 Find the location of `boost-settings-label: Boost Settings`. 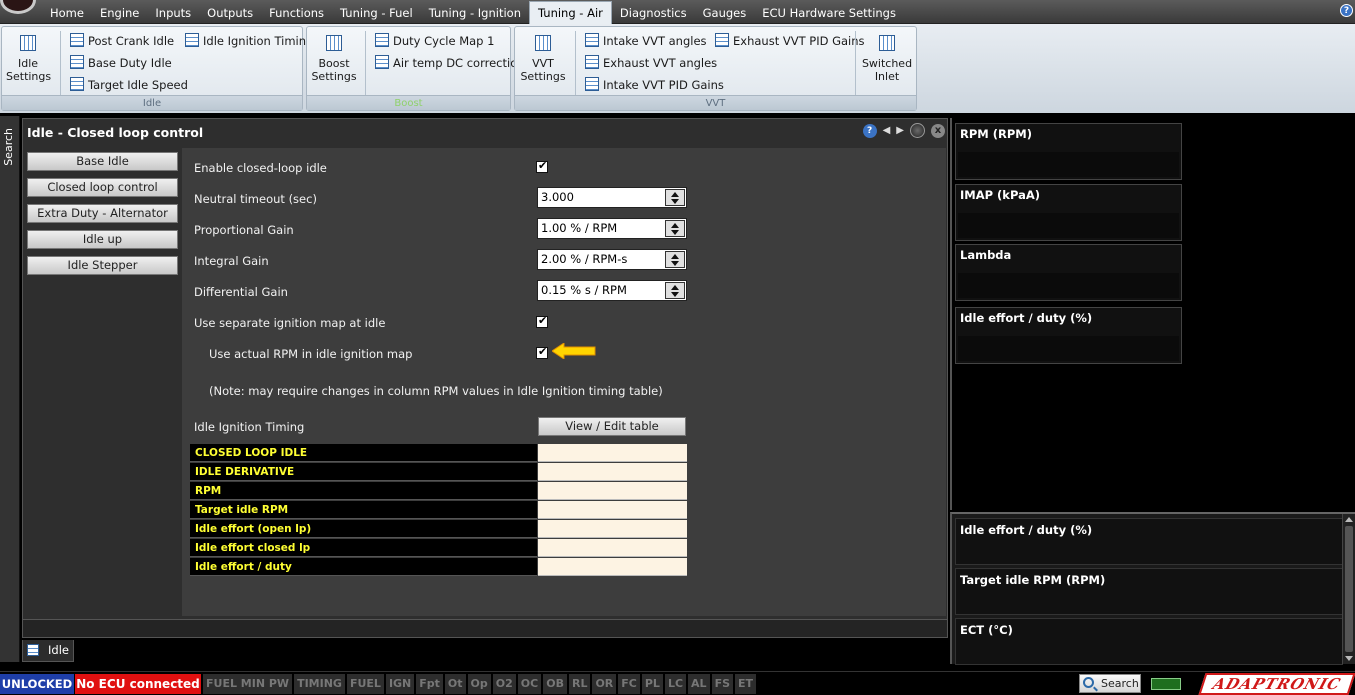

boost-settings-label: Boost Settings is located at coordinates (334, 70).